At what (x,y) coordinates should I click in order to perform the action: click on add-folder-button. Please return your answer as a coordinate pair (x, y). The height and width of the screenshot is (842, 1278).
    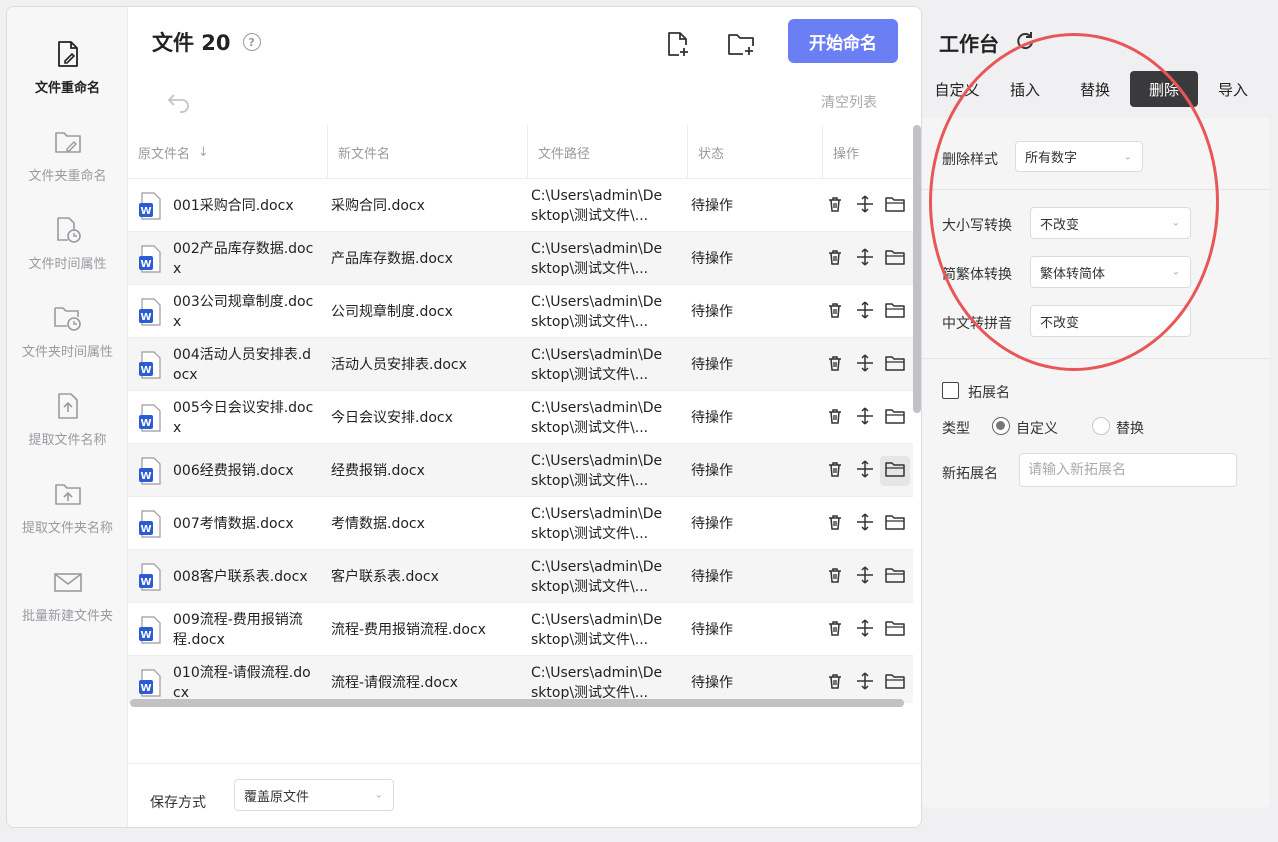
    Looking at the image, I should click on (742, 45).